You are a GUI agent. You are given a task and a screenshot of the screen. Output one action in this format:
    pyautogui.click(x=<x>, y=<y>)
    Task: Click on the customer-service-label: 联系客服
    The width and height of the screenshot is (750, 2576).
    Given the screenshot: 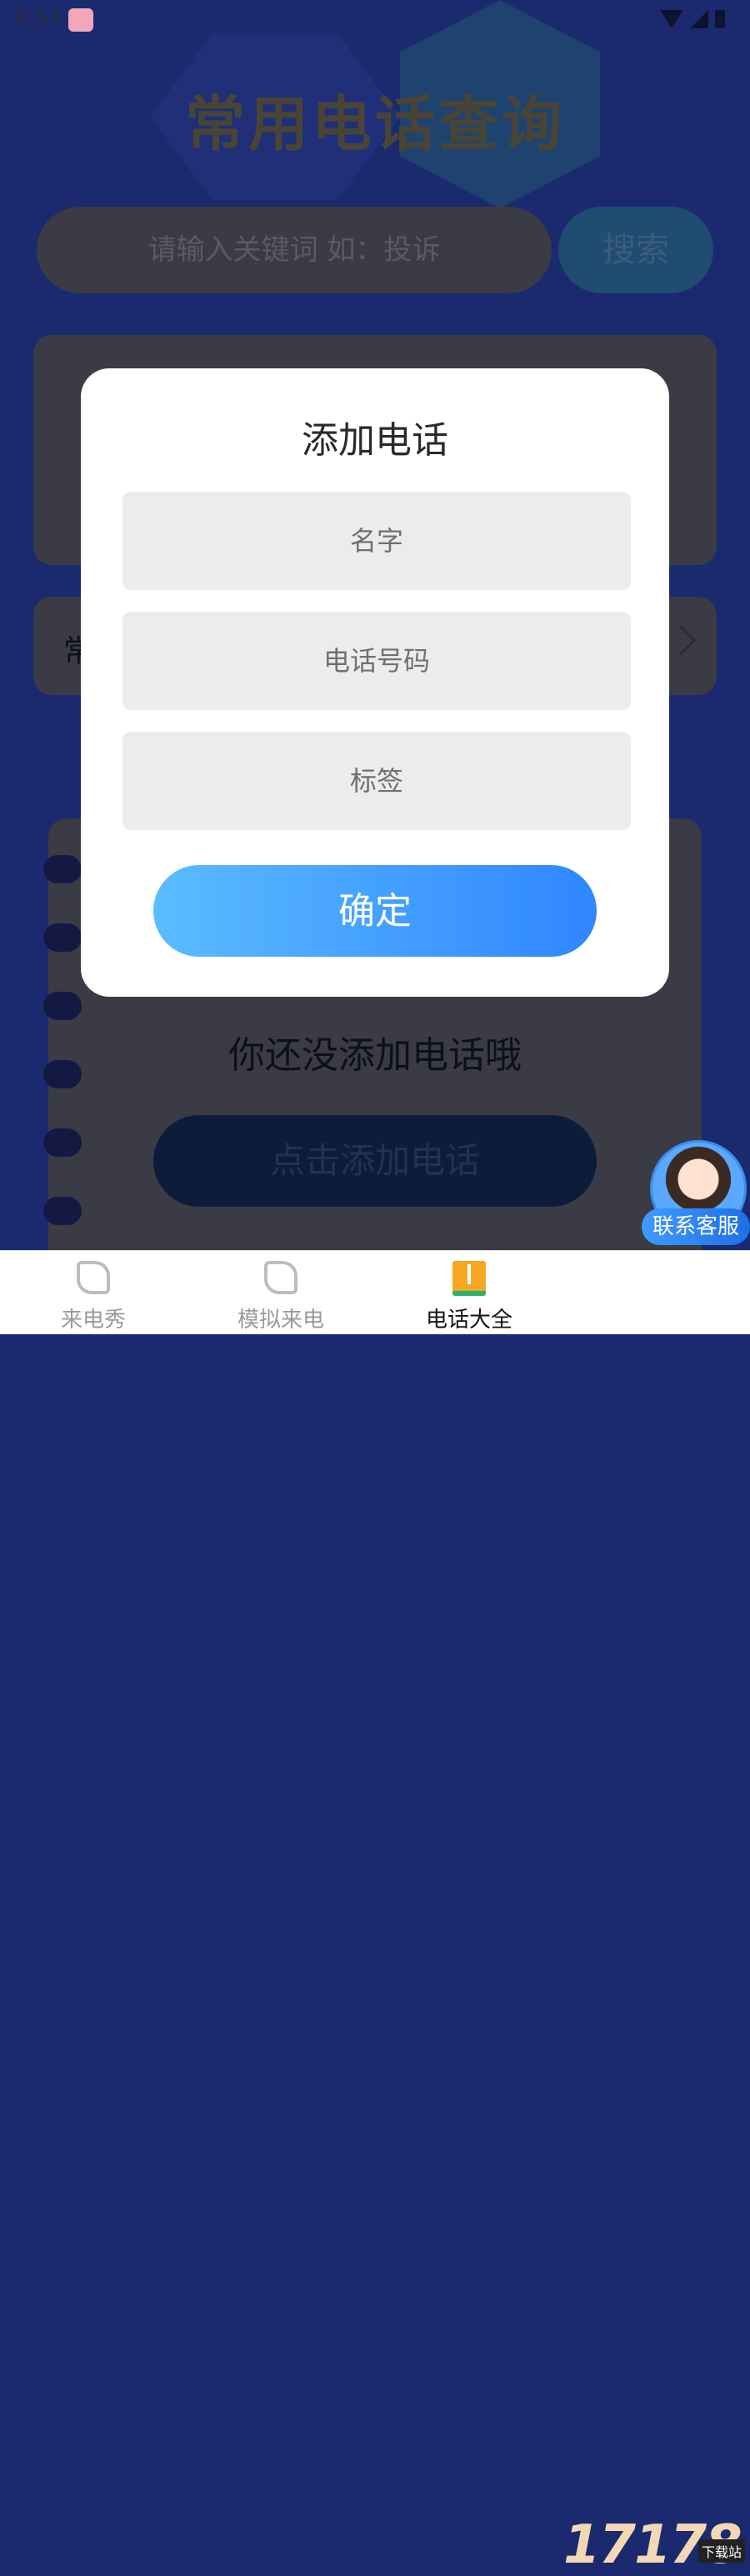 What is the action you would take?
    pyautogui.click(x=696, y=1226)
    